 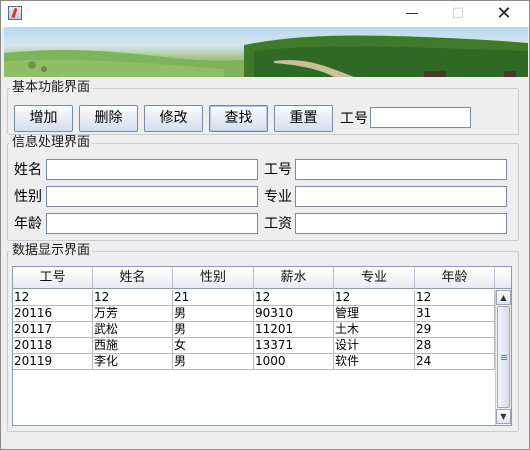 I want to click on scroll-down-icon: ▼, so click(x=503, y=416).